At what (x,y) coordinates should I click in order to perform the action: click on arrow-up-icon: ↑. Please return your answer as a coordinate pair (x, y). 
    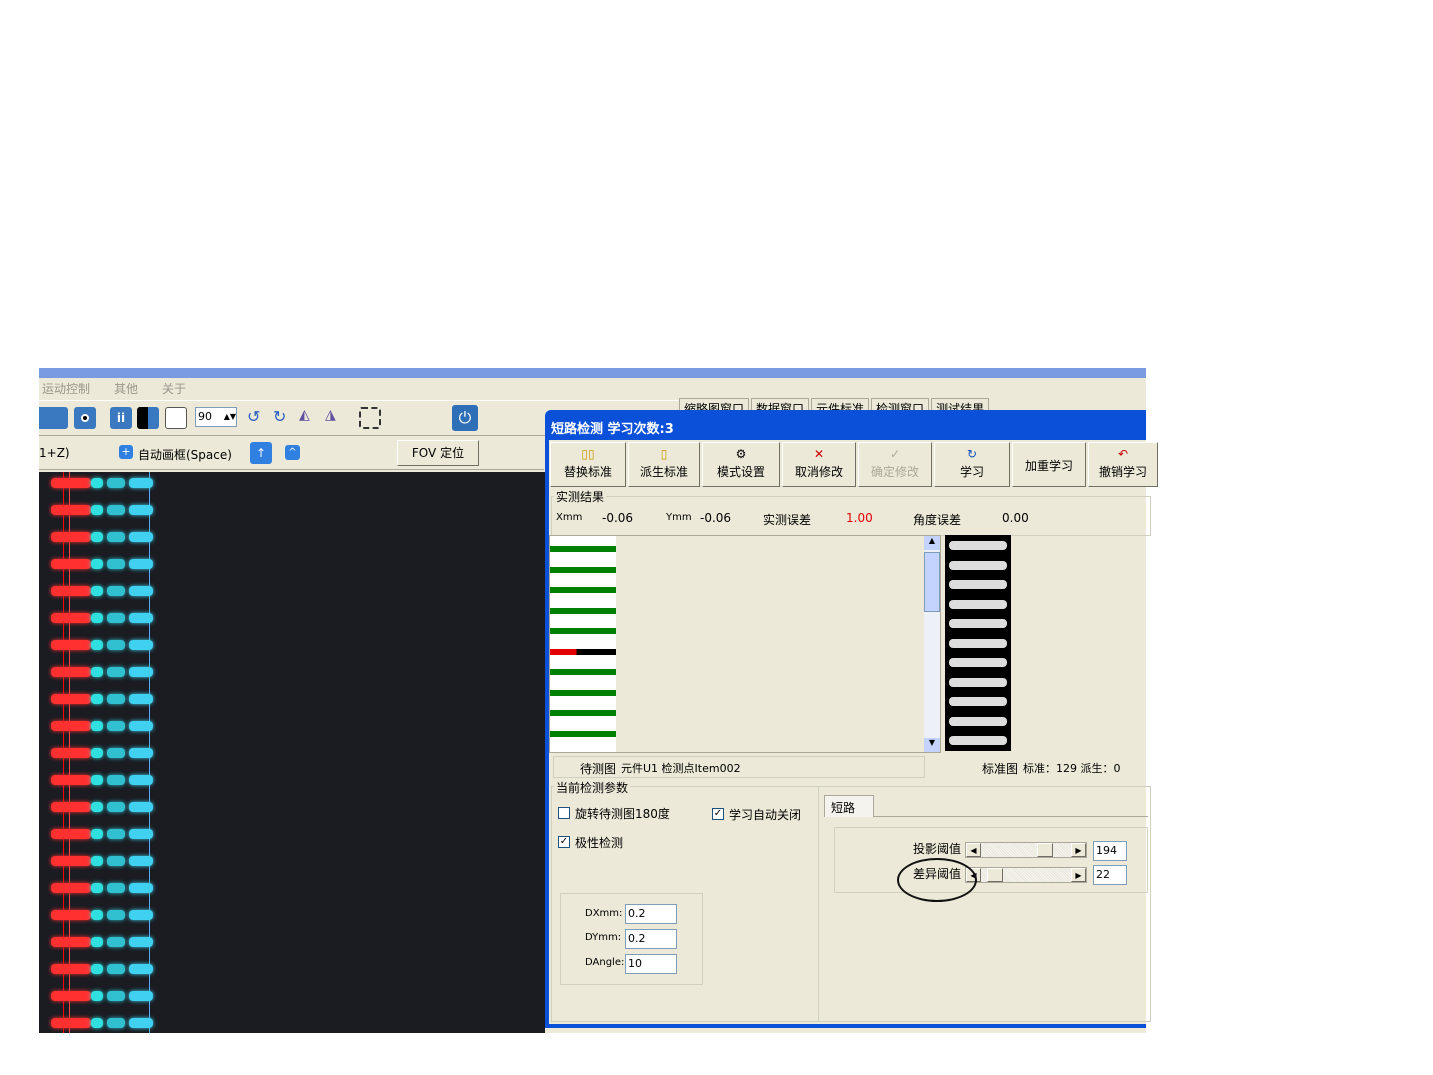
    Looking at the image, I should click on (261, 453).